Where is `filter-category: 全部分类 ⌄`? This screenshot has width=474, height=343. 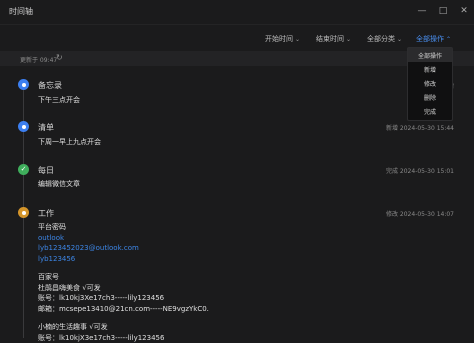
filter-category: 全部分类 ⌄ is located at coordinates (384, 39).